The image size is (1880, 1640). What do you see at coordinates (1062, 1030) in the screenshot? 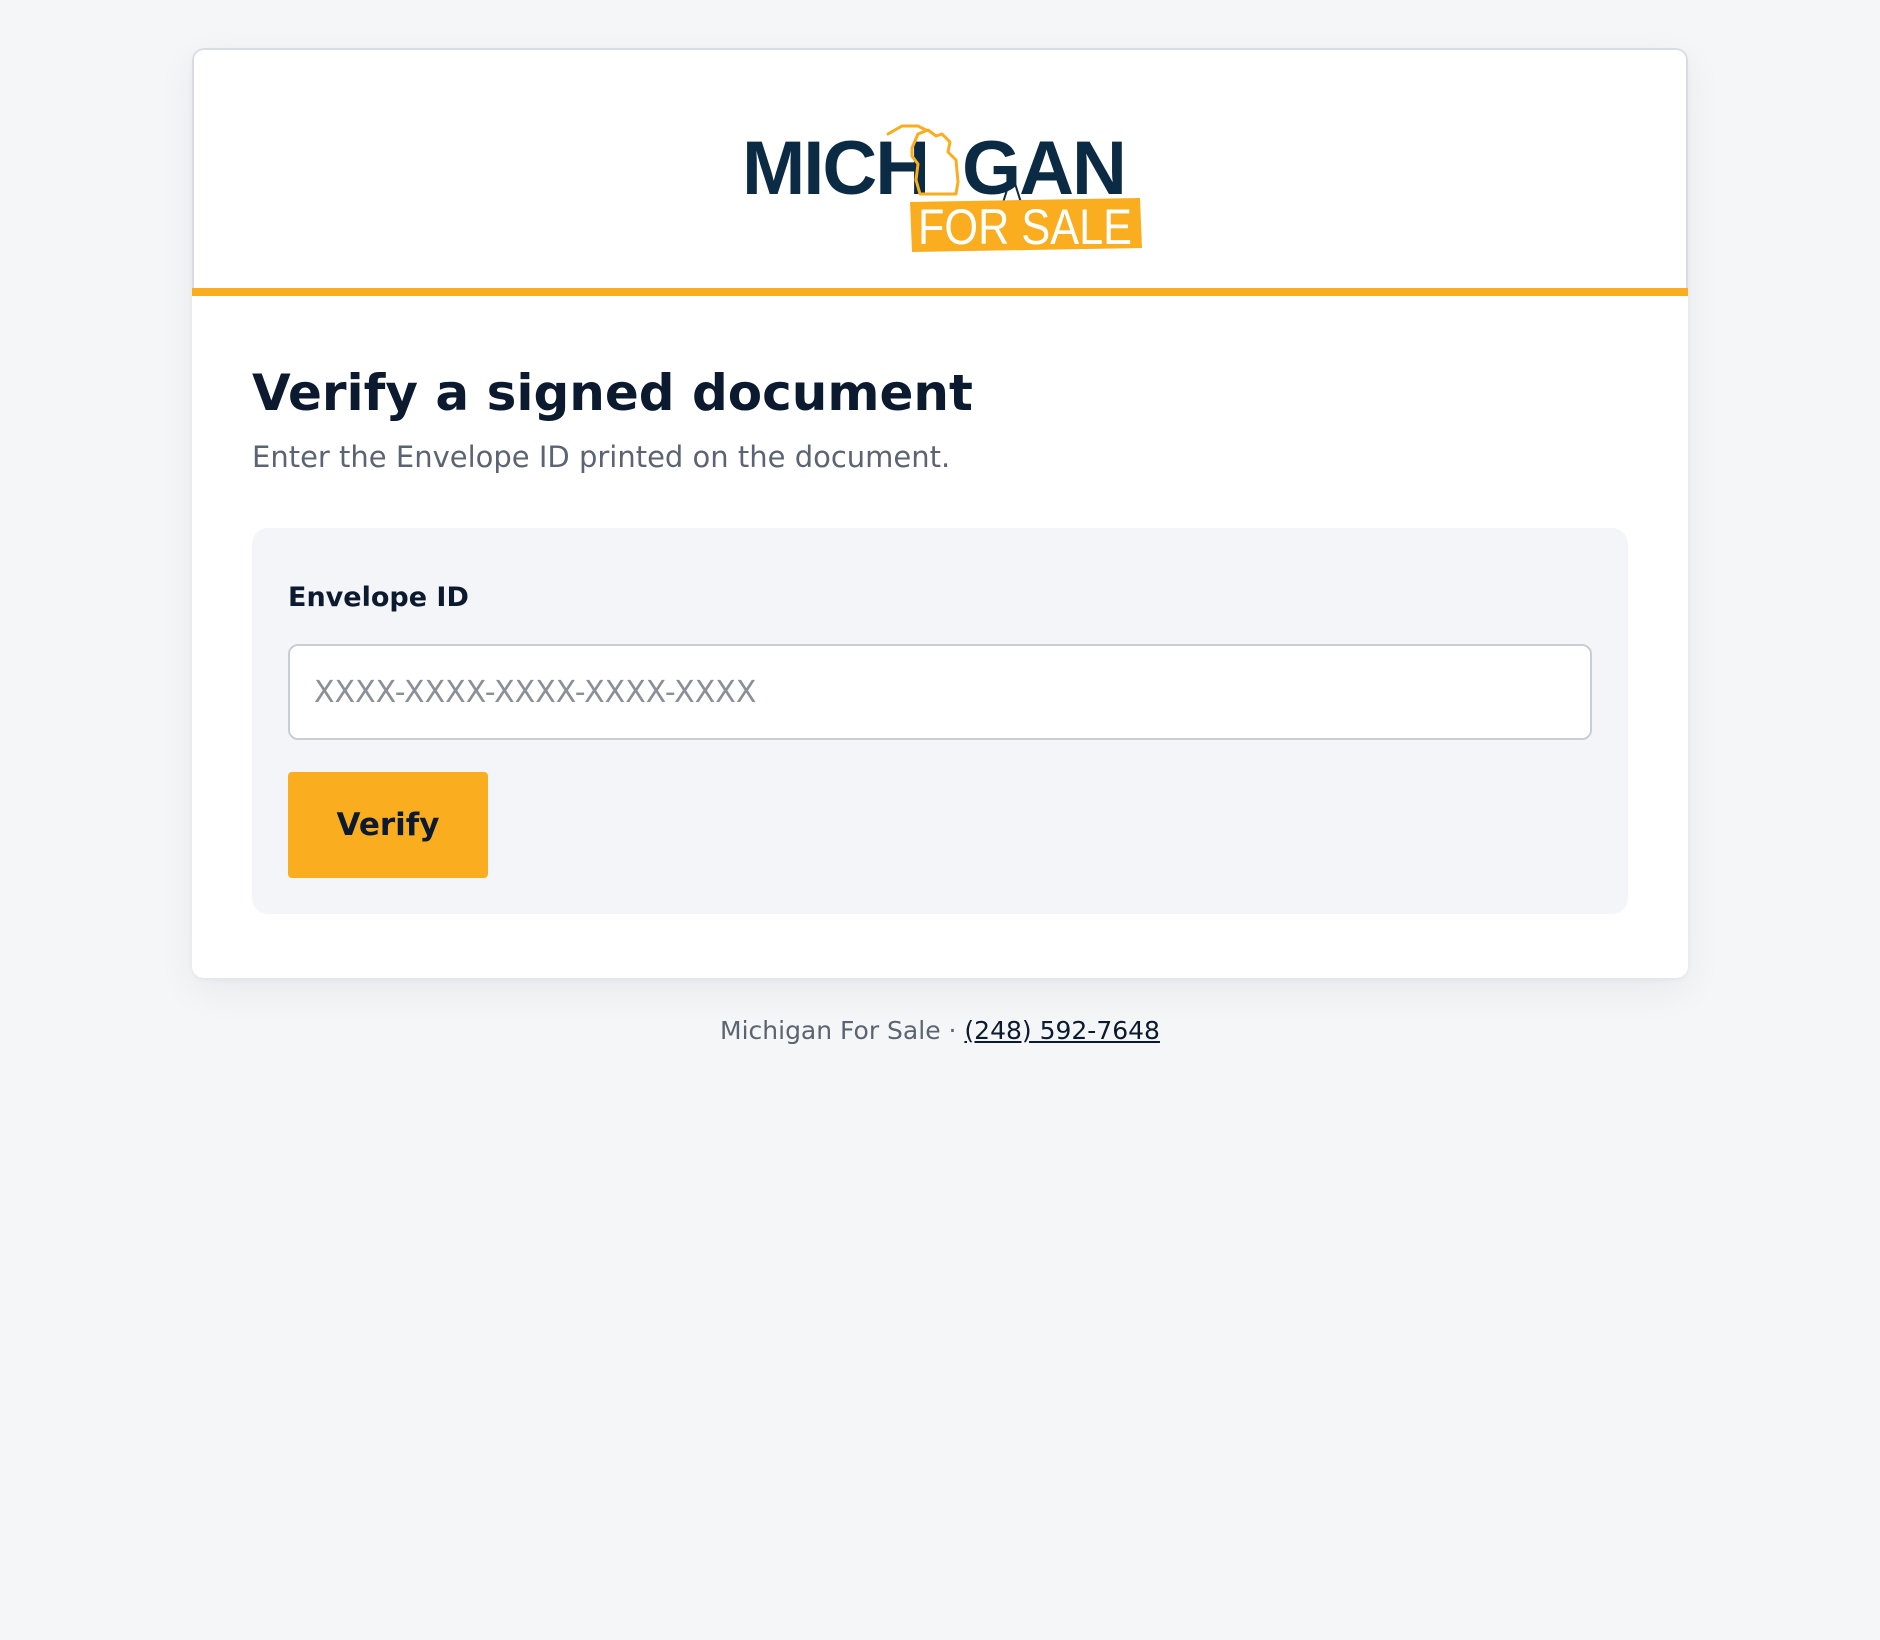
I see `footer-phone-link: (248) 592-7648` at bounding box center [1062, 1030].